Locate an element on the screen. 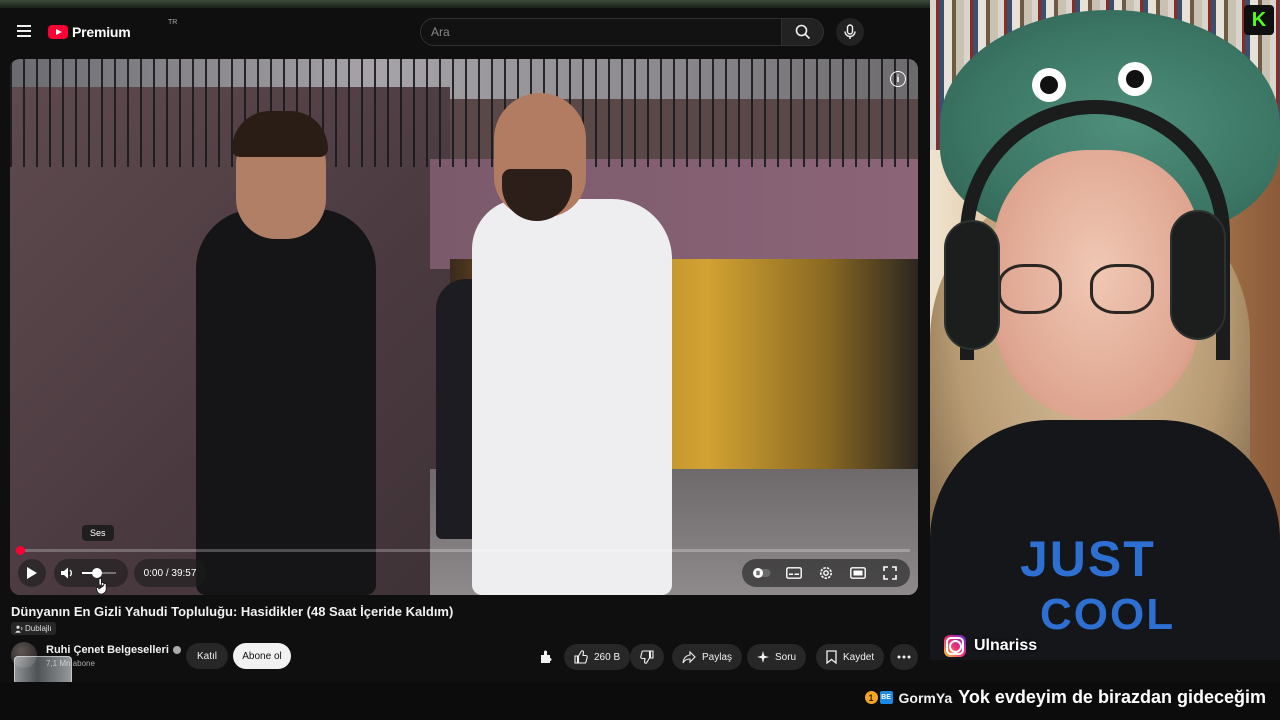 This screenshot has height=720, width=1280. volume-control is located at coordinates (91, 573).